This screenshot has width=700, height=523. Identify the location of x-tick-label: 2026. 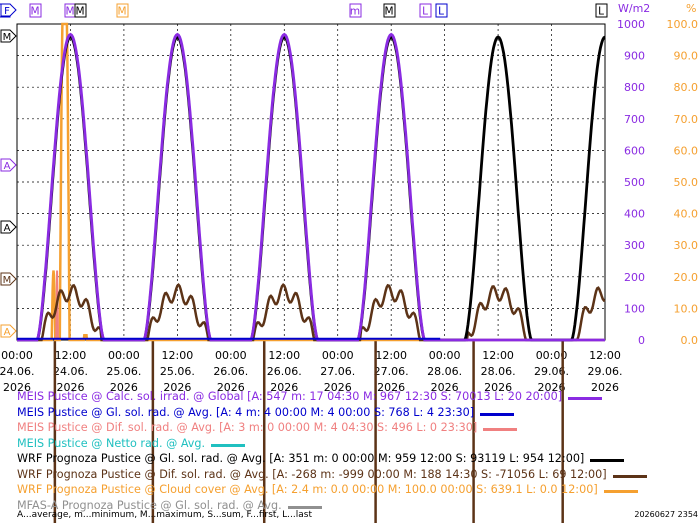
(605, 387).